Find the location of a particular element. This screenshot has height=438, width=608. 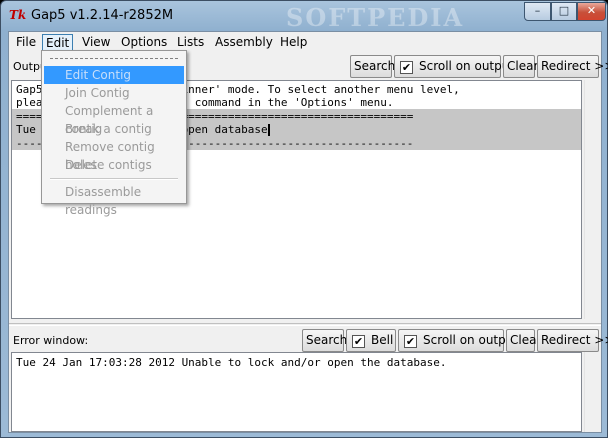

output-redirect-button: Redirect >> is located at coordinates (572, 66).